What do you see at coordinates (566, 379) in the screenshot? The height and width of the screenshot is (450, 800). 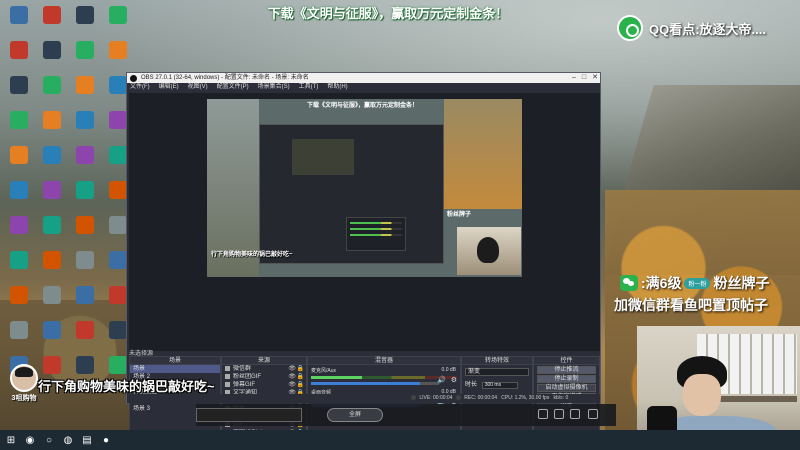 I see `control-button: 停止录制` at bounding box center [566, 379].